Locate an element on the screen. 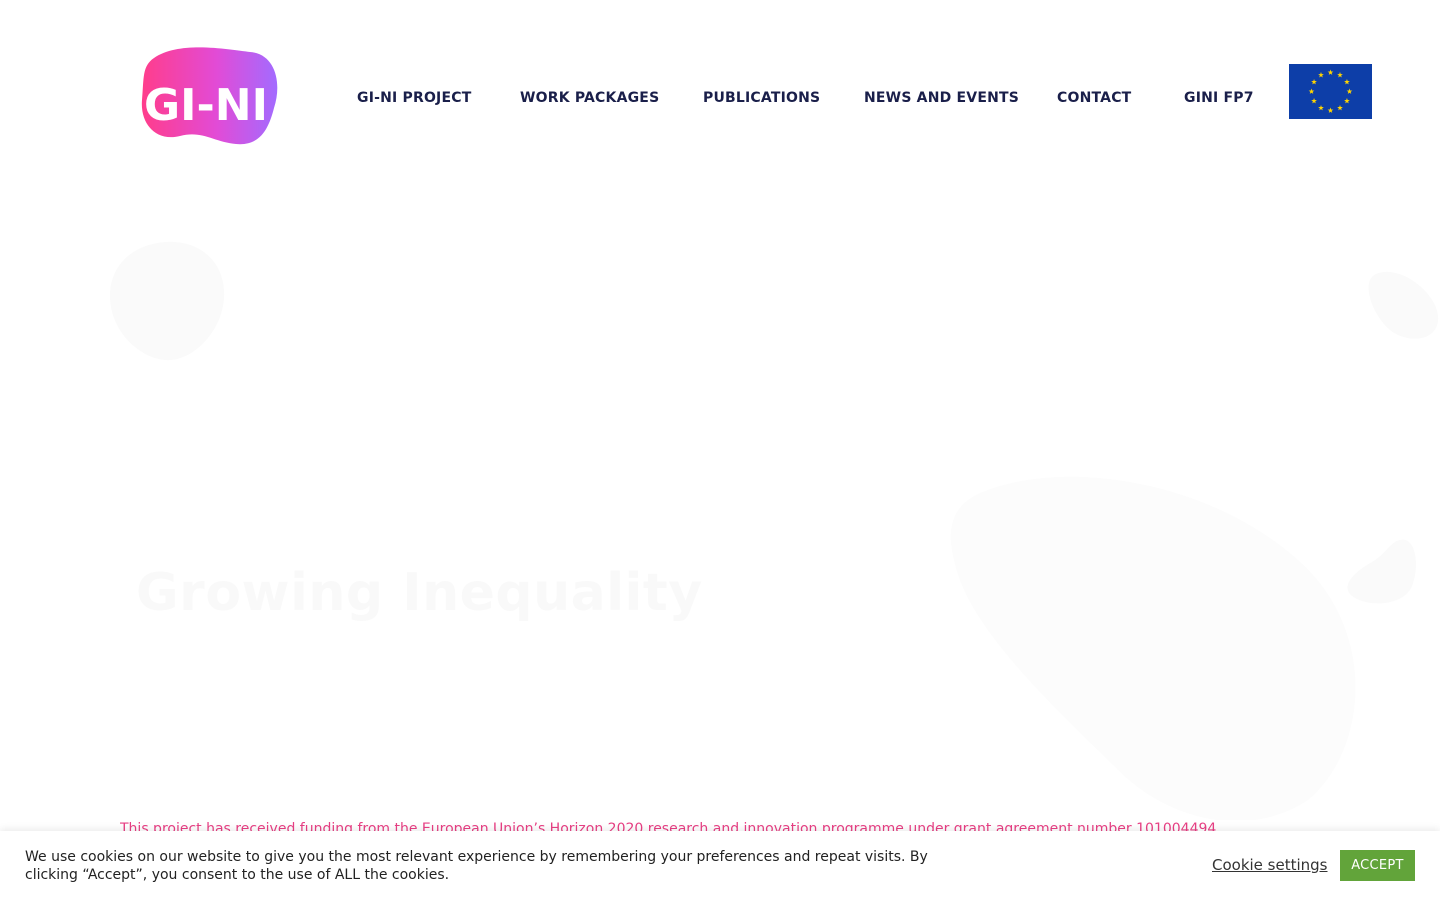 Image resolution: width=1440 pixels, height=900 pixels. nav-item-publications: PUBLICATIONS is located at coordinates (761, 98).